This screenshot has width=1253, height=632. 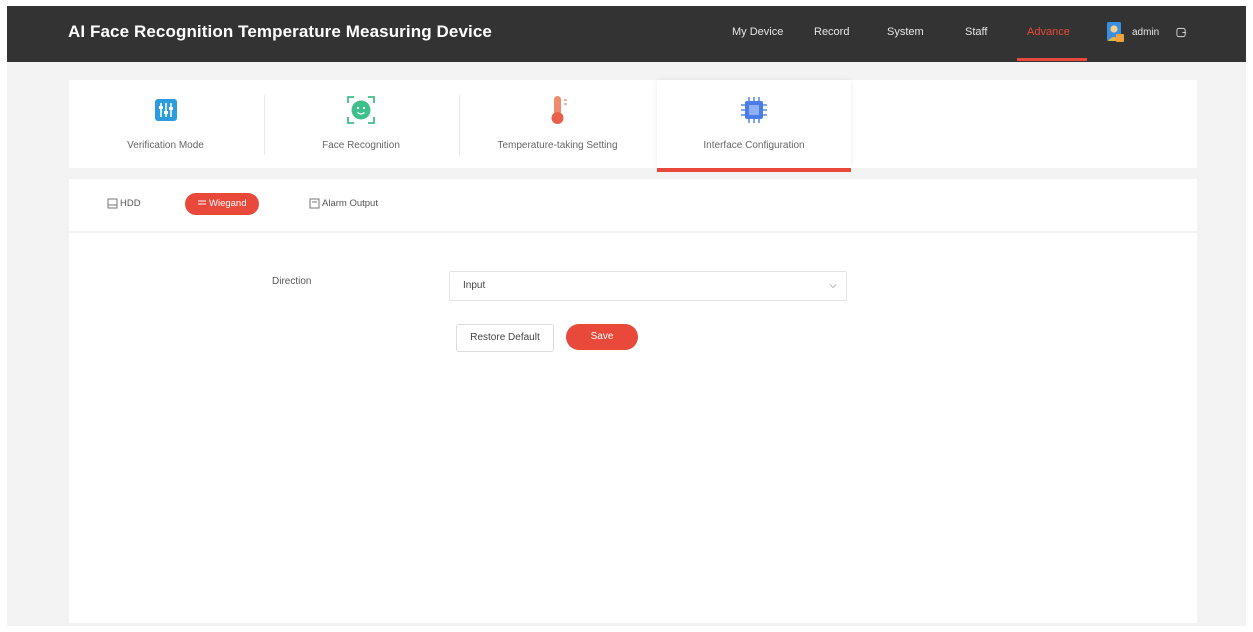 What do you see at coordinates (314, 203) in the screenshot?
I see `alarm-output-icon` at bounding box center [314, 203].